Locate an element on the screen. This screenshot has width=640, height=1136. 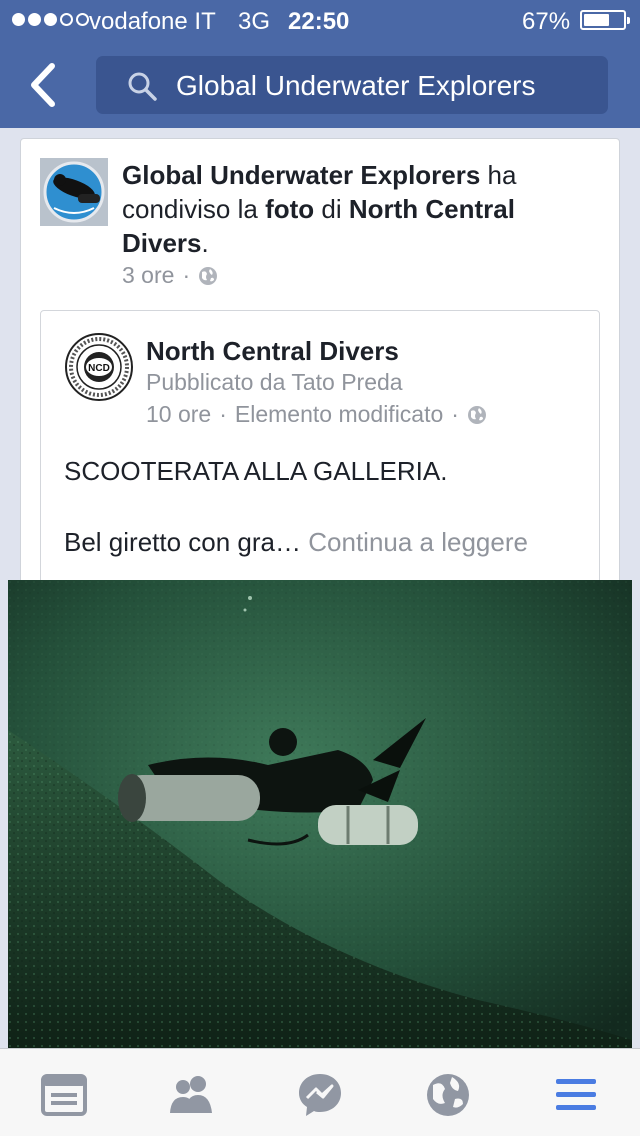
messenger-icon is located at coordinates (320, 1095).